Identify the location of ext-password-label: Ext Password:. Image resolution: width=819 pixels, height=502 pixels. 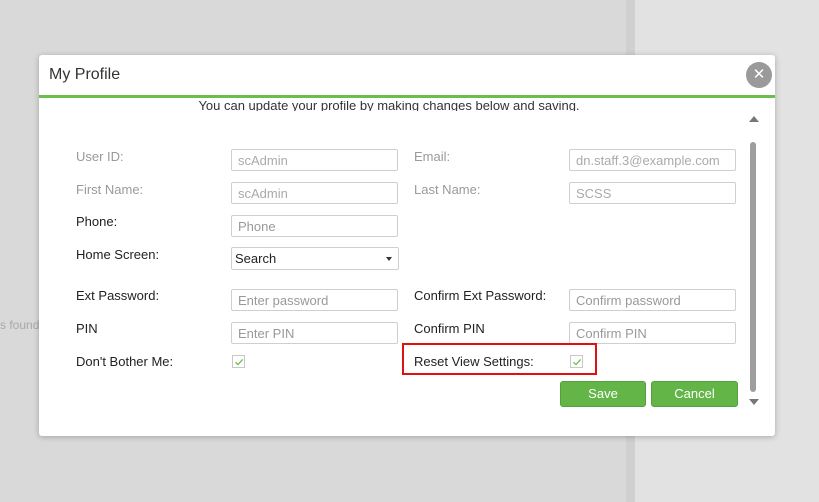
(118, 295).